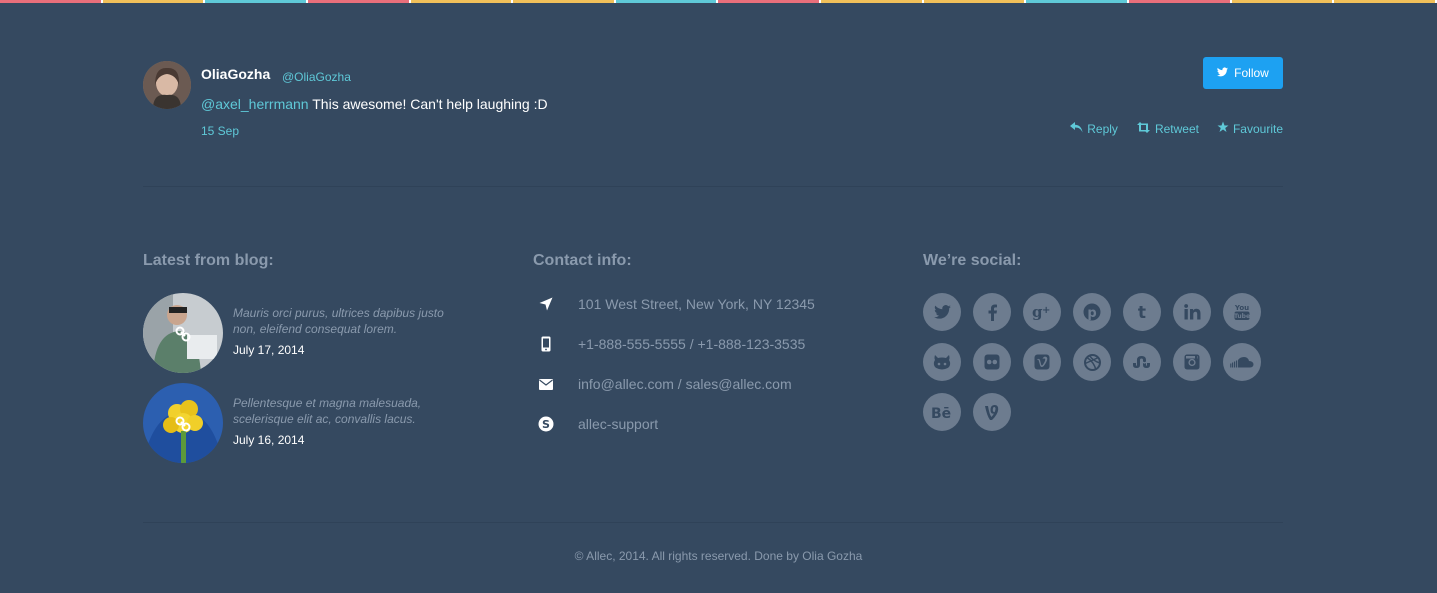 This screenshot has width=1437, height=593. What do you see at coordinates (992, 412) in the screenshot?
I see `vine-icon` at bounding box center [992, 412].